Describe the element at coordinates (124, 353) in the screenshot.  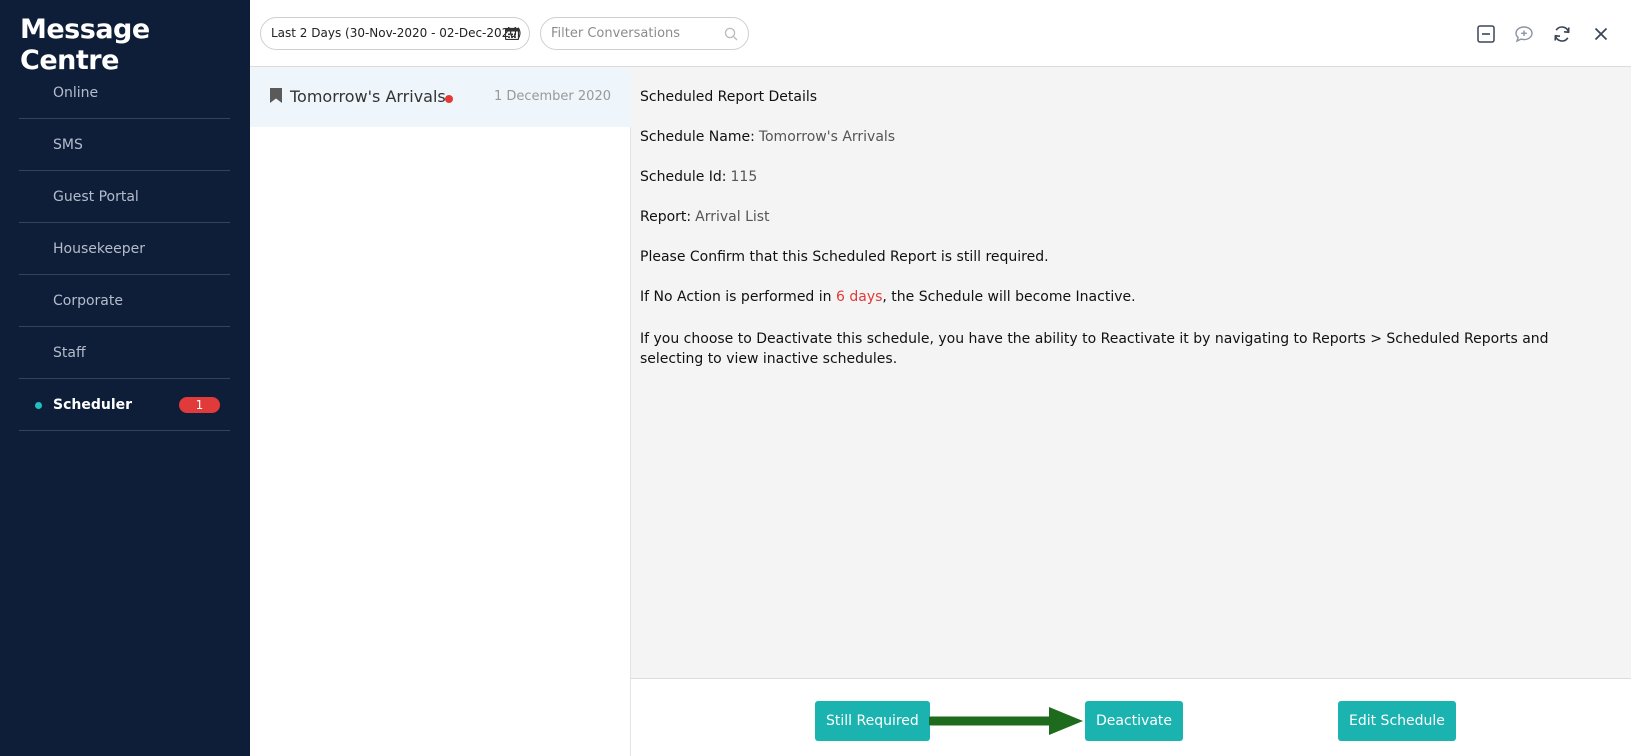
I see `sidebar-item-staff: Staff` at that location.